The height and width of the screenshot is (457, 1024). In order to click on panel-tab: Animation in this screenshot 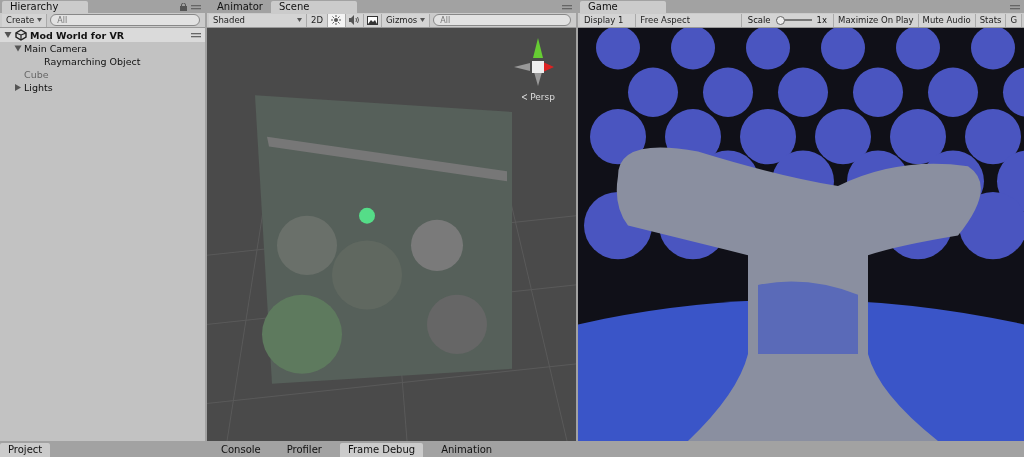, I will do `click(467, 450)`.